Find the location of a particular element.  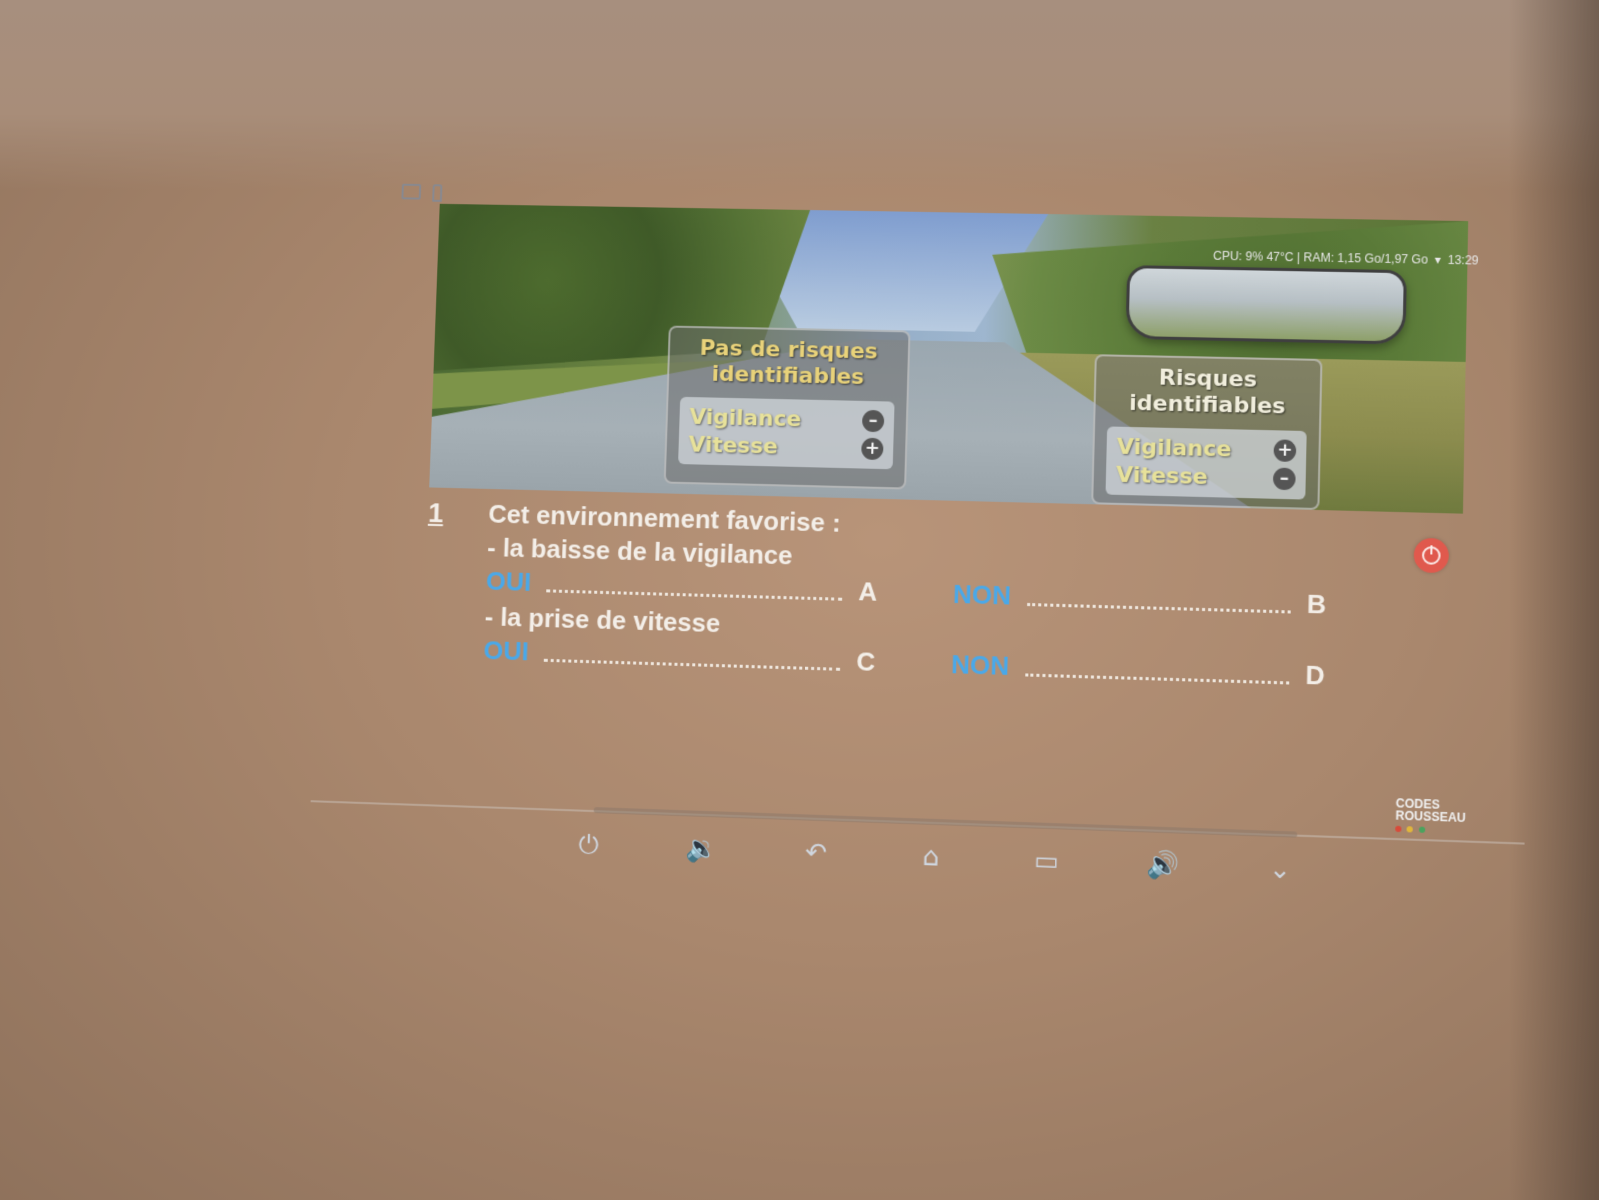

back-icon: ↶ is located at coordinates (815, 852).